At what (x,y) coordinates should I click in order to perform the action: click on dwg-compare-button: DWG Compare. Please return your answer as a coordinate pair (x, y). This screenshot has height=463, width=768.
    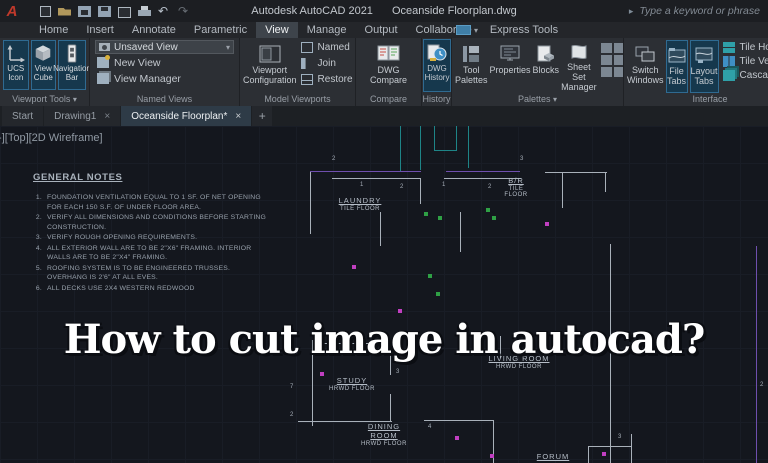
    Looking at the image, I should click on (389, 66).